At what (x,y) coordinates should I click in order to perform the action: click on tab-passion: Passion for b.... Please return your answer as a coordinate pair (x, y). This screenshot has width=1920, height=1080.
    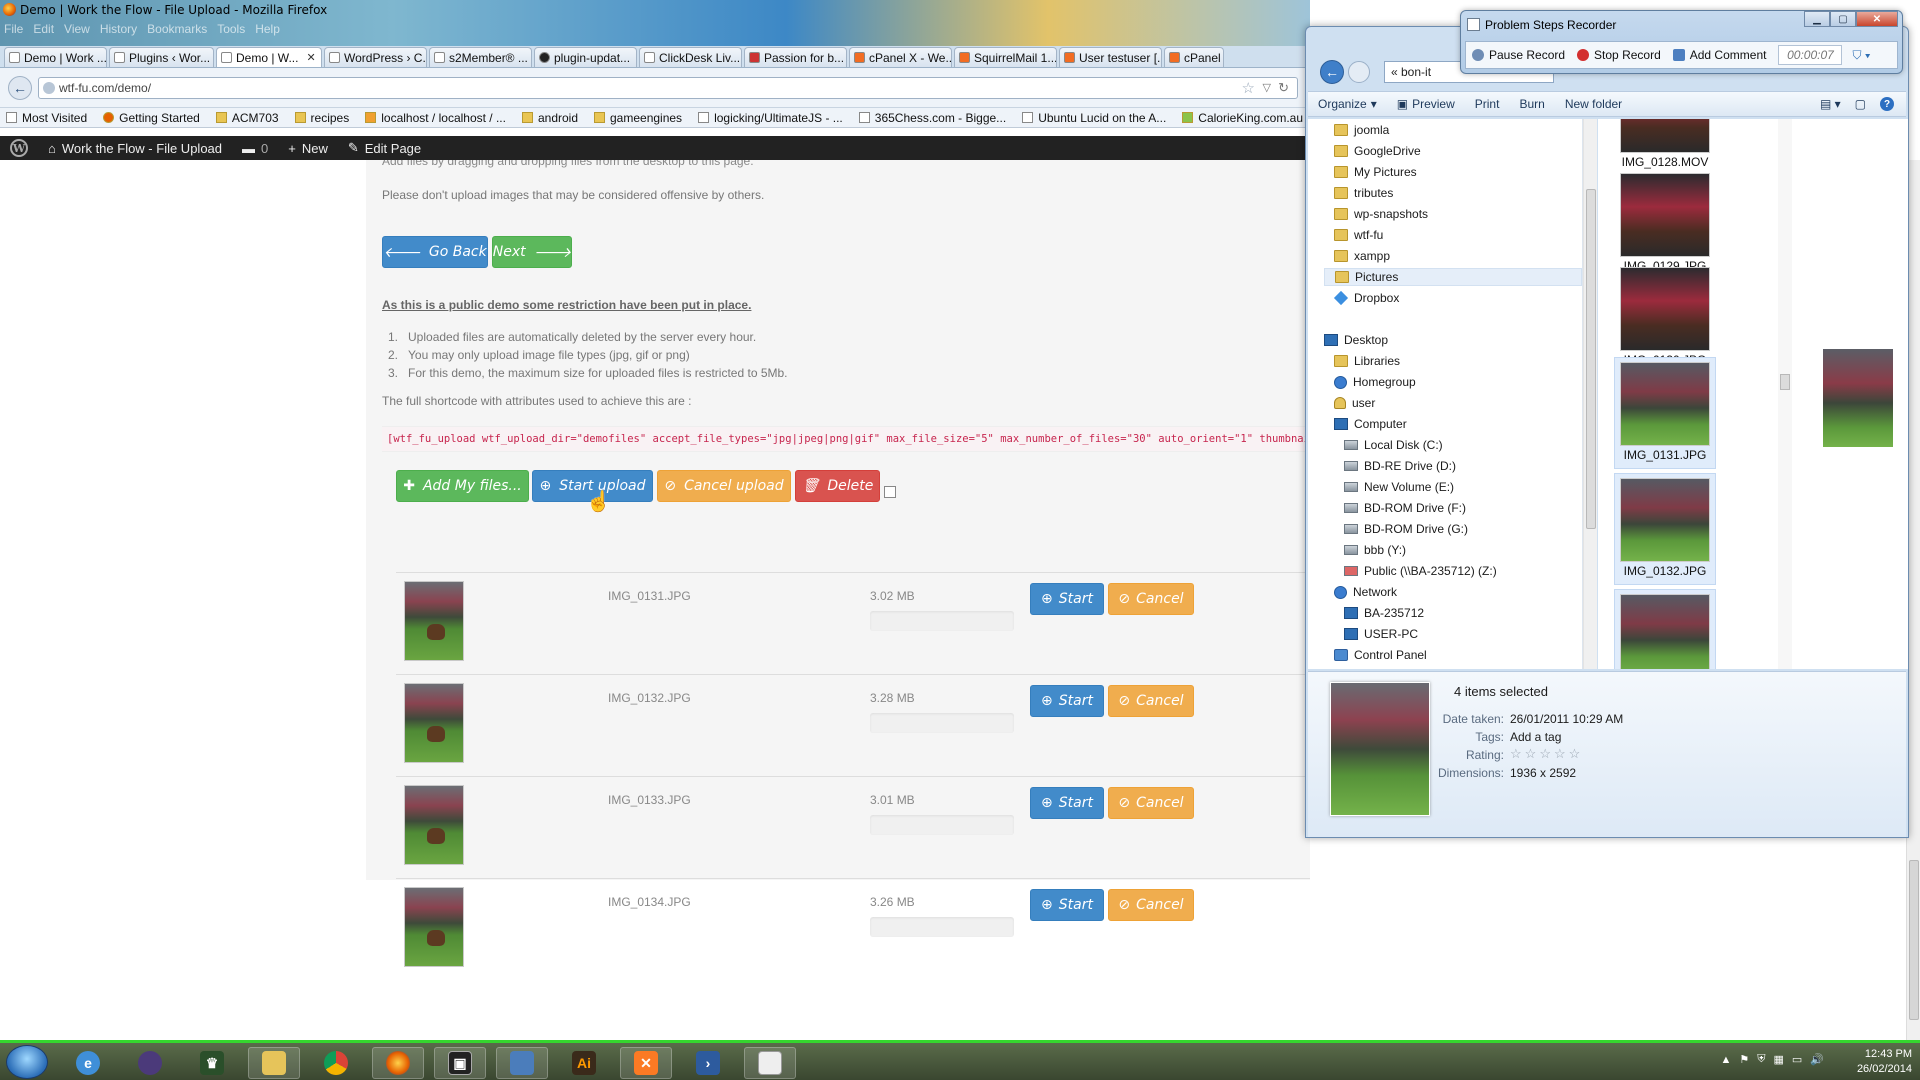
    Looking at the image, I should click on (795, 57).